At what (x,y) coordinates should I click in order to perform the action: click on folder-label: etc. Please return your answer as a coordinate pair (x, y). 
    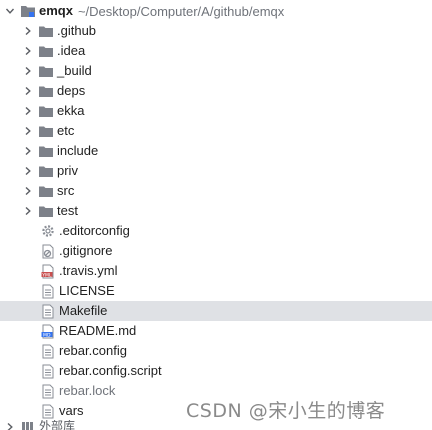
    Looking at the image, I should click on (66, 130).